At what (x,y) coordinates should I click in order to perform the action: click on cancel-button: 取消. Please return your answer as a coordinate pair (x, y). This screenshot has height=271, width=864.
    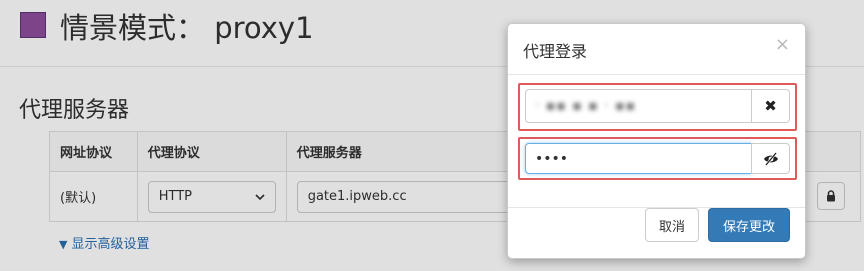
    Looking at the image, I should click on (672, 225).